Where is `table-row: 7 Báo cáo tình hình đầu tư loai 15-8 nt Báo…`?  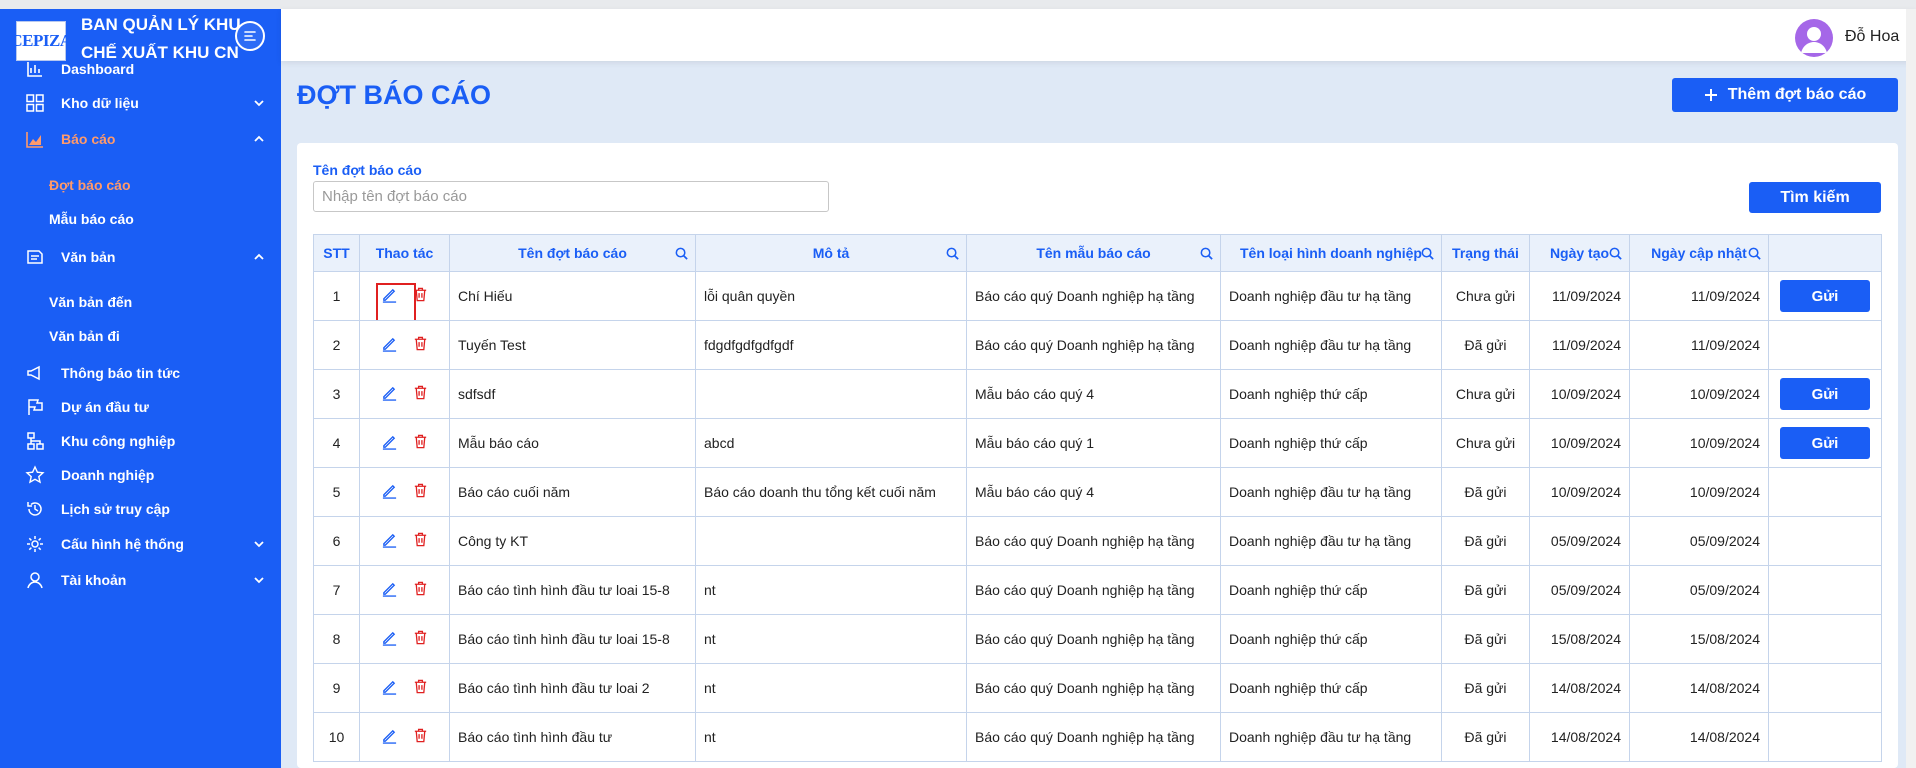
table-row: 7 Báo cáo tình hình đầu tư loai 15-8 nt Báo… is located at coordinates (1097, 590).